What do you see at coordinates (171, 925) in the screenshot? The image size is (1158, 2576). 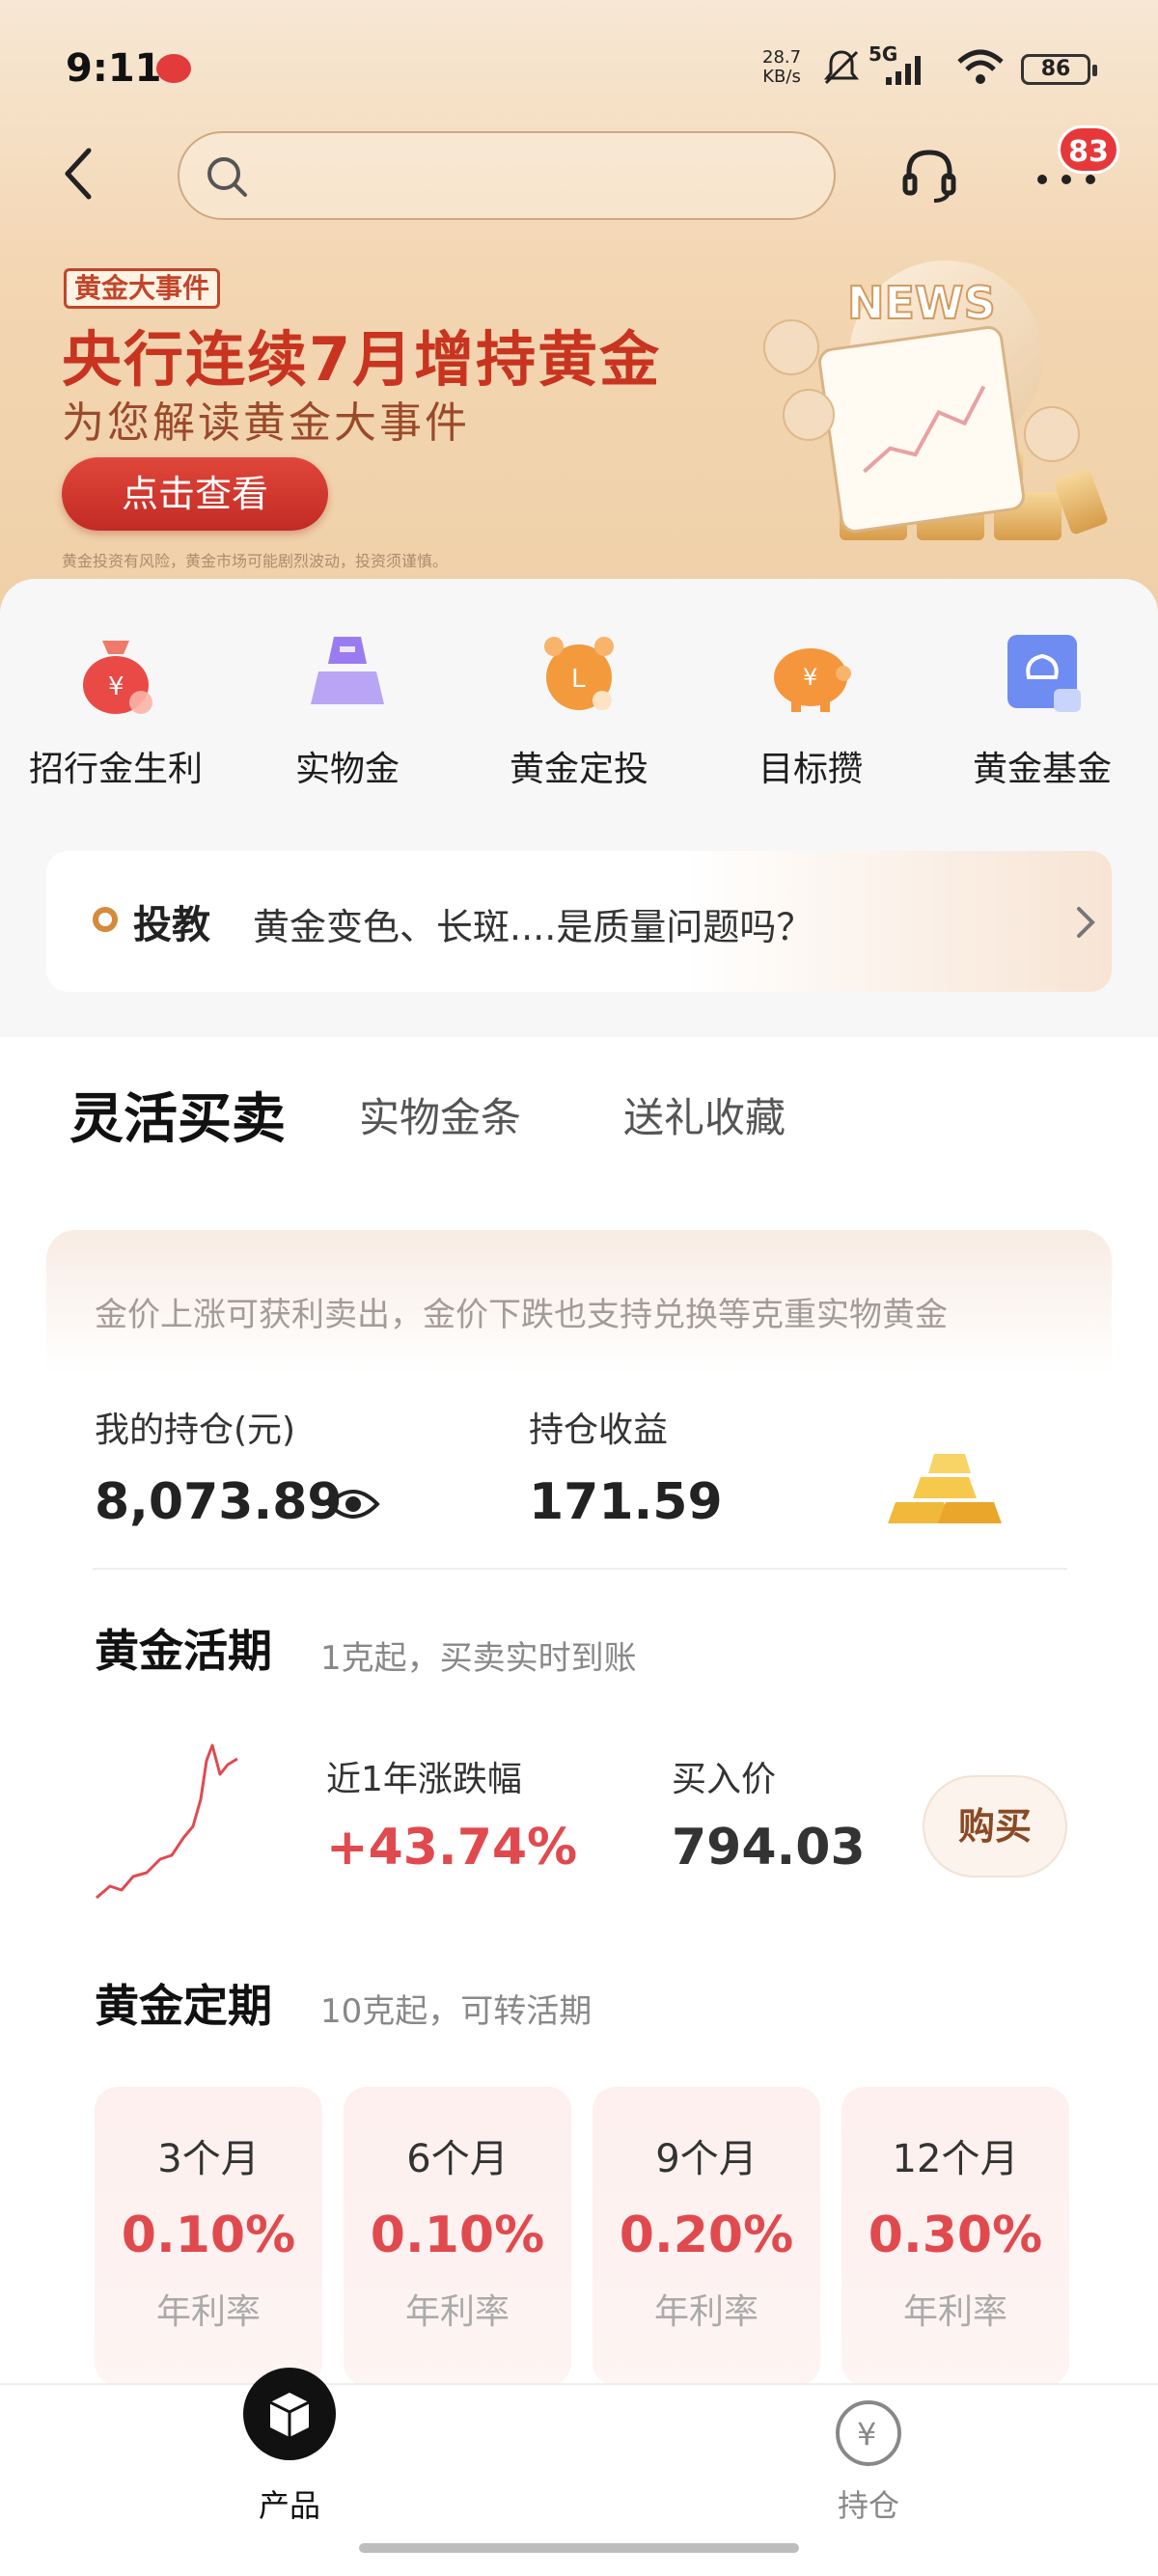 I see `tip-tag: 投教` at bounding box center [171, 925].